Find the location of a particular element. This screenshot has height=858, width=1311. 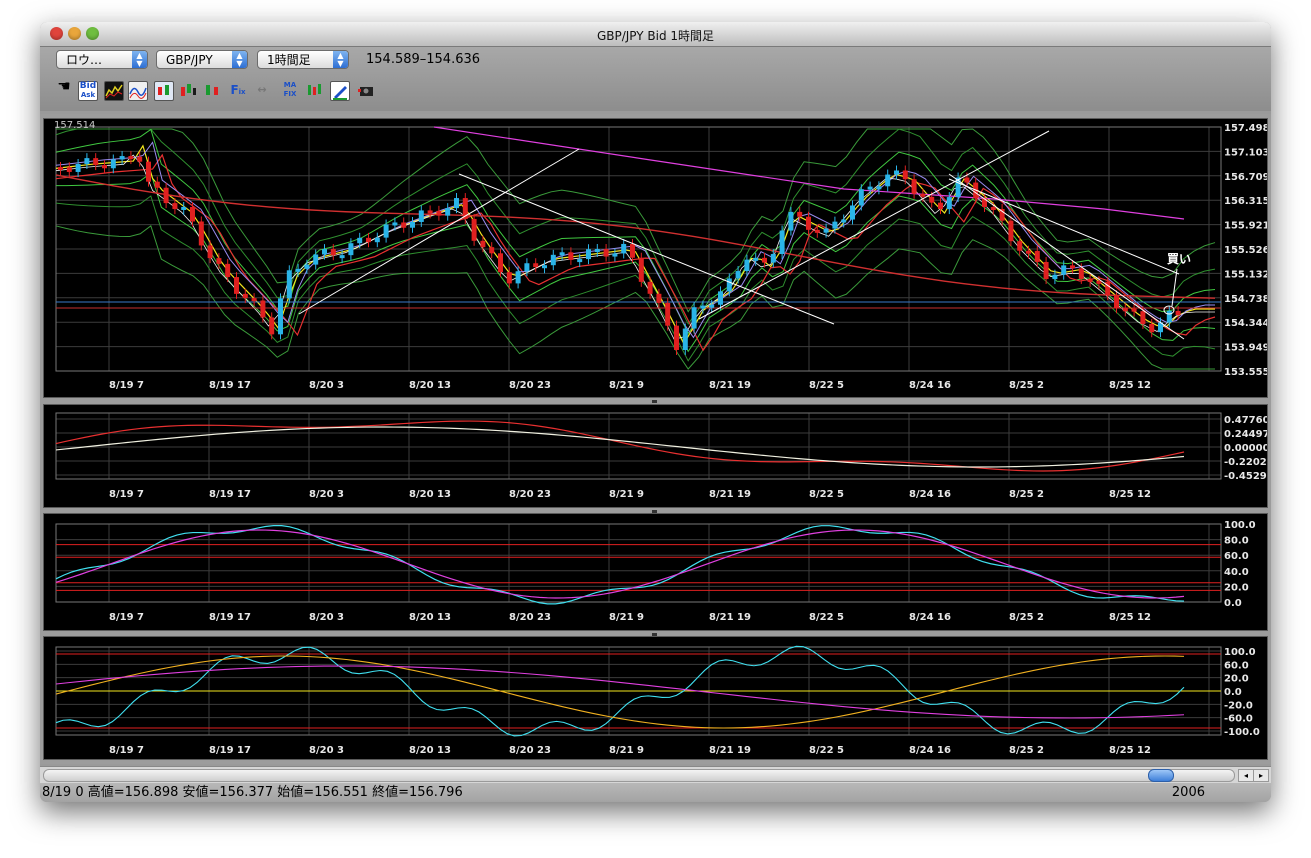

ma-fix-icon: MA FIX is located at coordinates (290, 91).